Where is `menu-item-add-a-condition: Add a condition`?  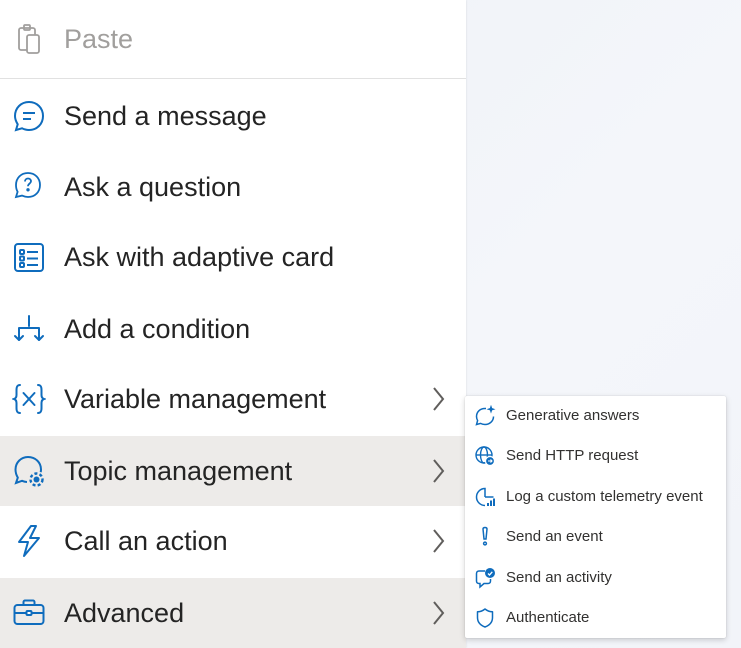 menu-item-add-a-condition: Add a condition is located at coordinates (233, 329).